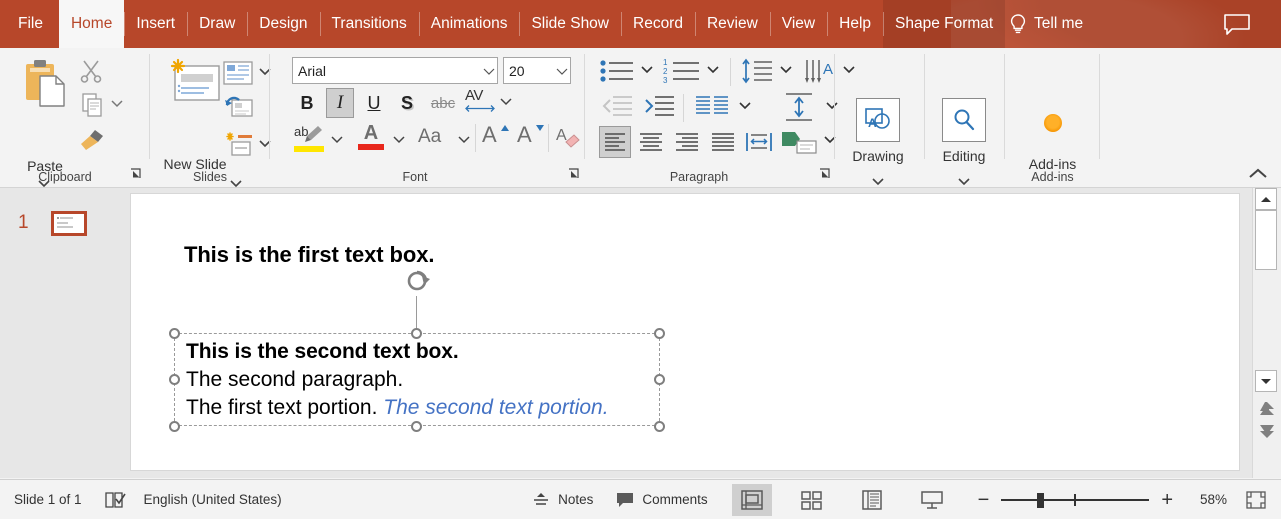  What do you see at coordinates (469, 24) in the screenshot?
I see `tab-animations: Animations` at bounding box center [469, 24].